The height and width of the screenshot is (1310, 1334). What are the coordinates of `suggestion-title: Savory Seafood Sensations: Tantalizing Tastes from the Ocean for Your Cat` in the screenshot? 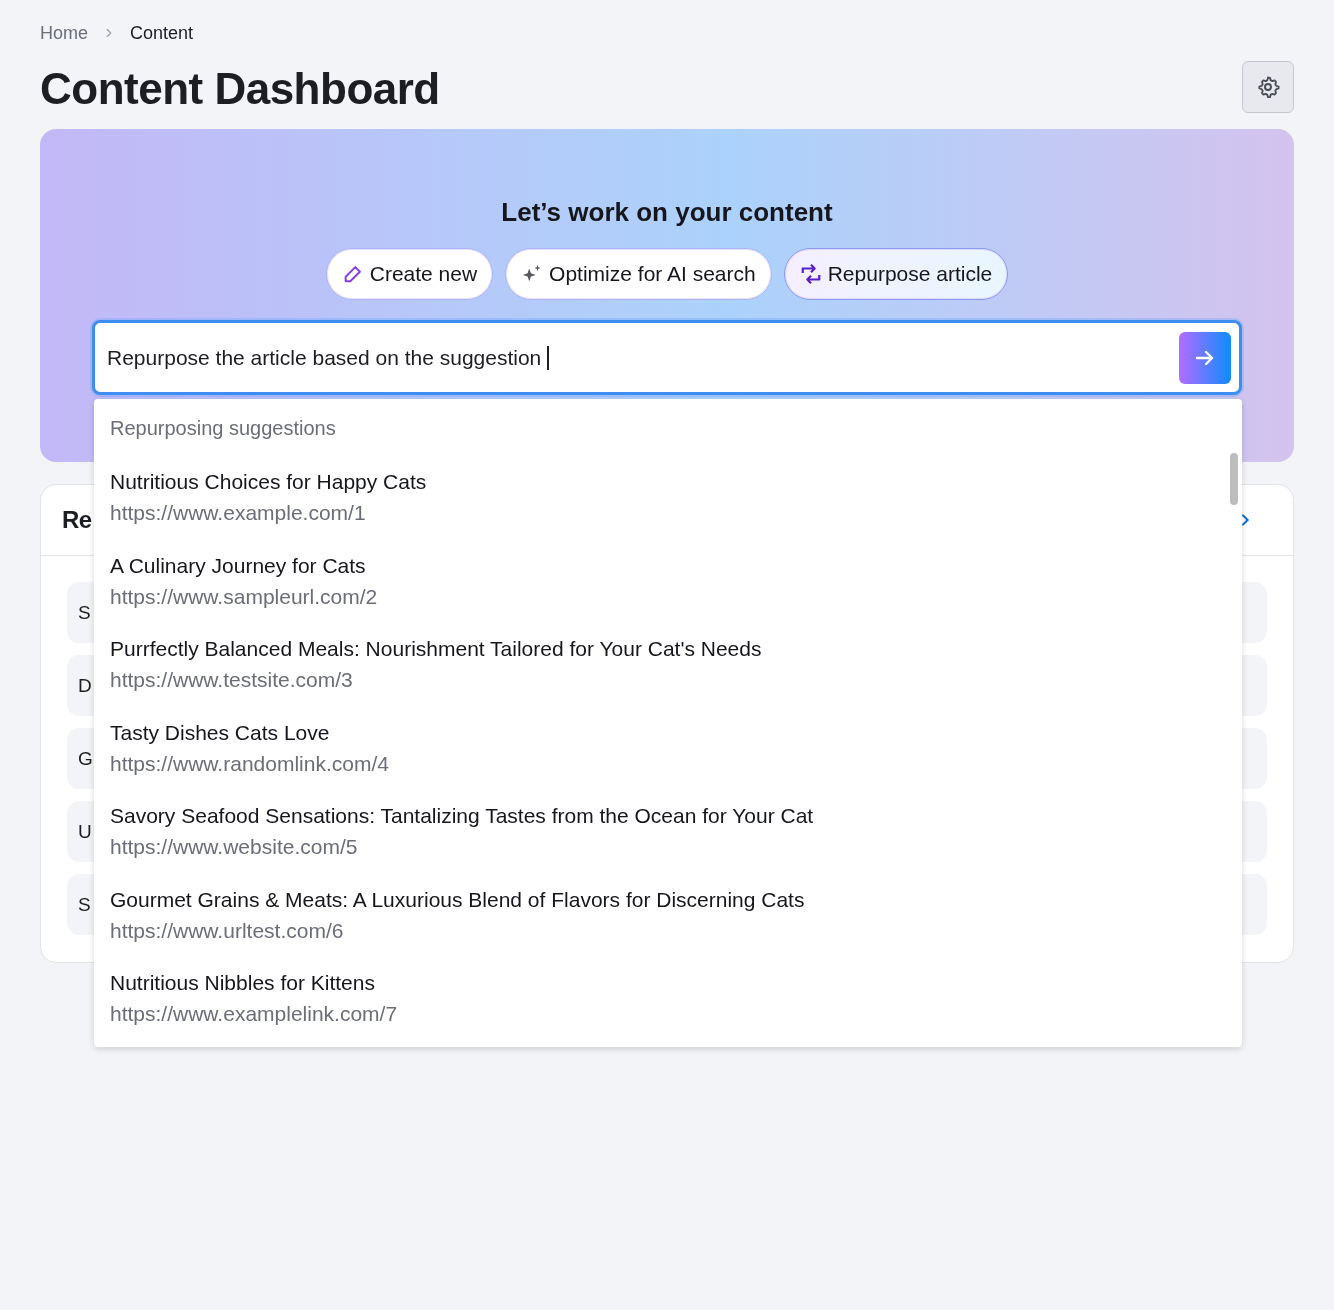 It's located at (668, 816).